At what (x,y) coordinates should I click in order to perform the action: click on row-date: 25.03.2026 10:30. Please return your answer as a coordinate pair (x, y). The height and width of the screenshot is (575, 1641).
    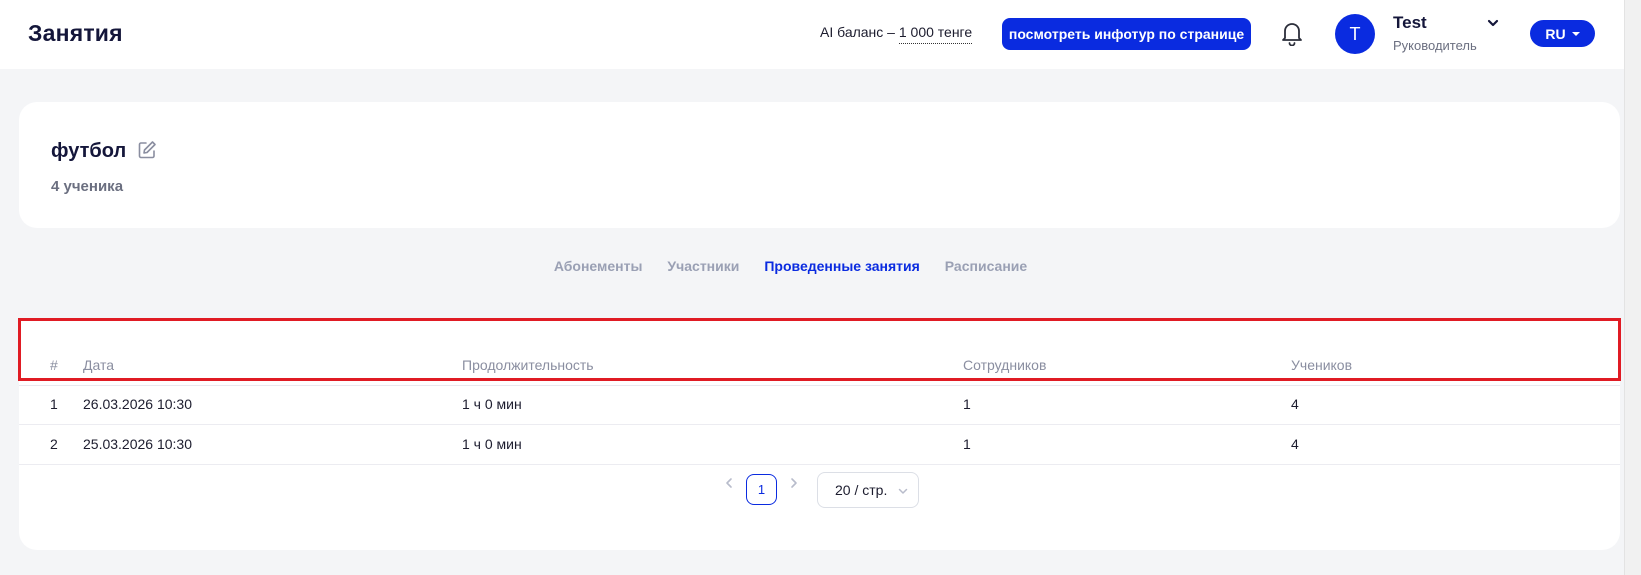
    Looking at the image, I should click on (137, 444).